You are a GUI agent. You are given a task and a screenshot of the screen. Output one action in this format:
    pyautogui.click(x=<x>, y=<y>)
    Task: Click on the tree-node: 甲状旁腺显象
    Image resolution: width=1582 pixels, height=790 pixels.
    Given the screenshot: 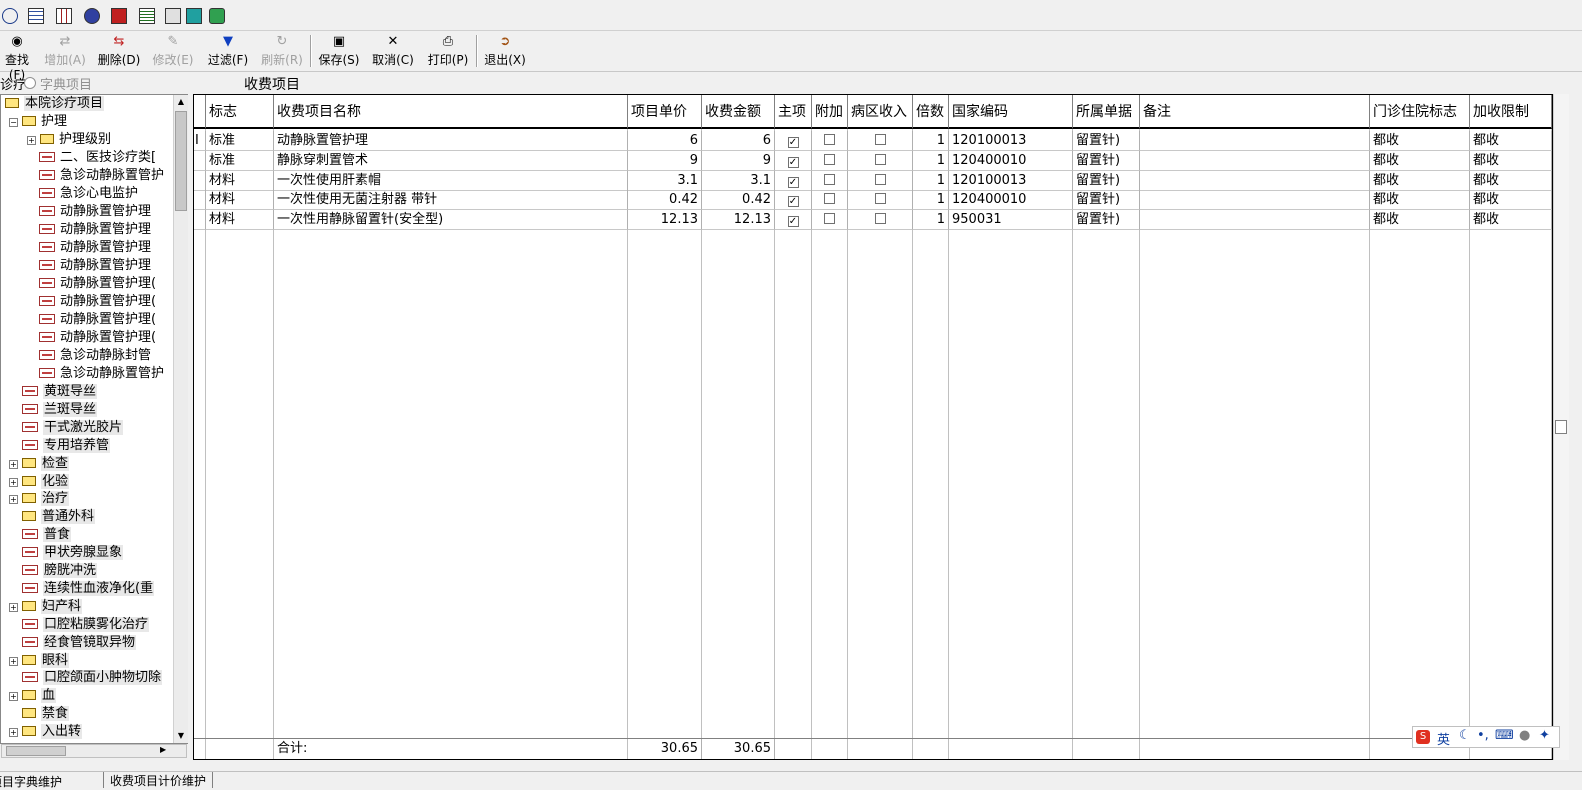 What is the action you would take?
    pyautogui.click(x=73, y=553)
    